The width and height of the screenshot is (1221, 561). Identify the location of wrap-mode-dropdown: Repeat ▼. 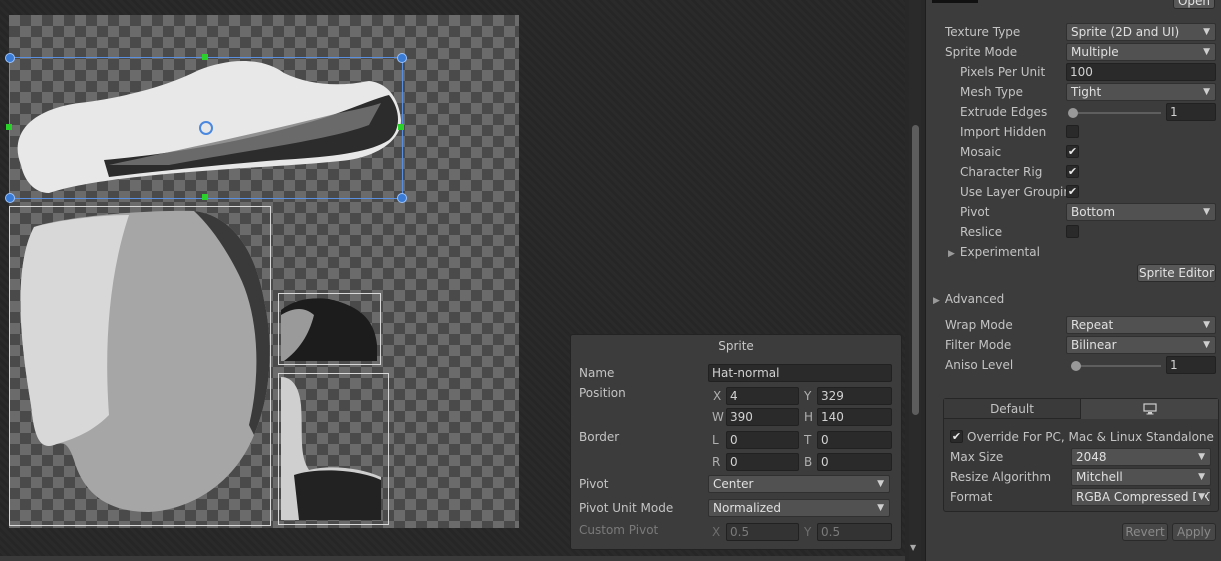
(1141, 325).